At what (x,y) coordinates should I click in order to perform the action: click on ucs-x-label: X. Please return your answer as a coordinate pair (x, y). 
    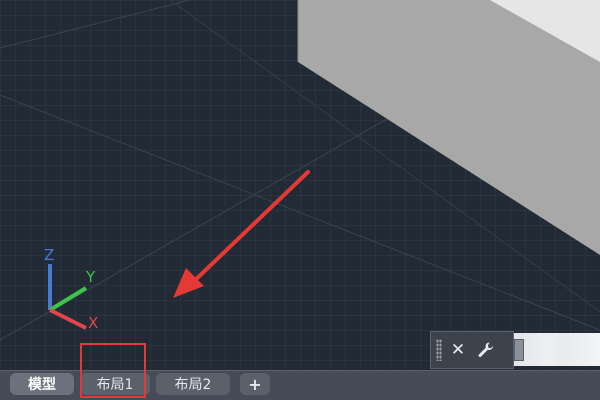
    Looking at the image, I should click on (93, 323).